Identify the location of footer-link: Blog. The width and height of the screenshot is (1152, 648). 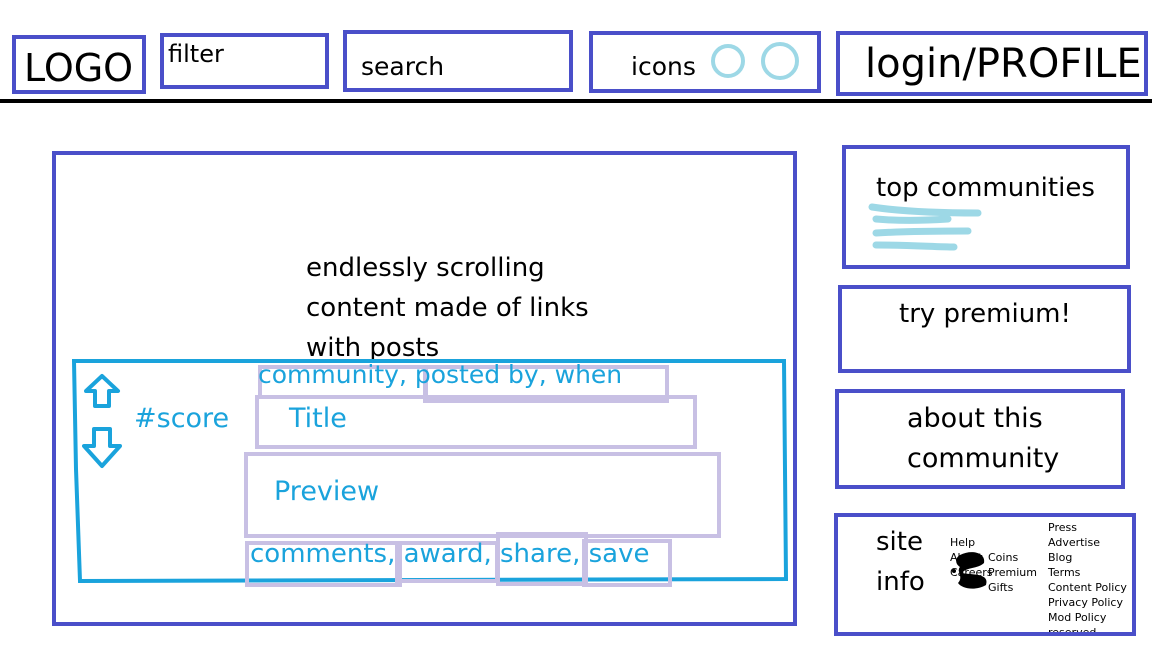
(1087, 557).